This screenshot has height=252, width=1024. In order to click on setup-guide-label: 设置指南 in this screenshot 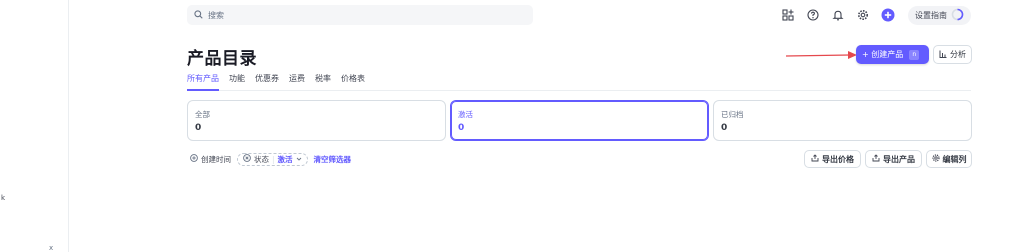, I will do `click(931, 15)`.